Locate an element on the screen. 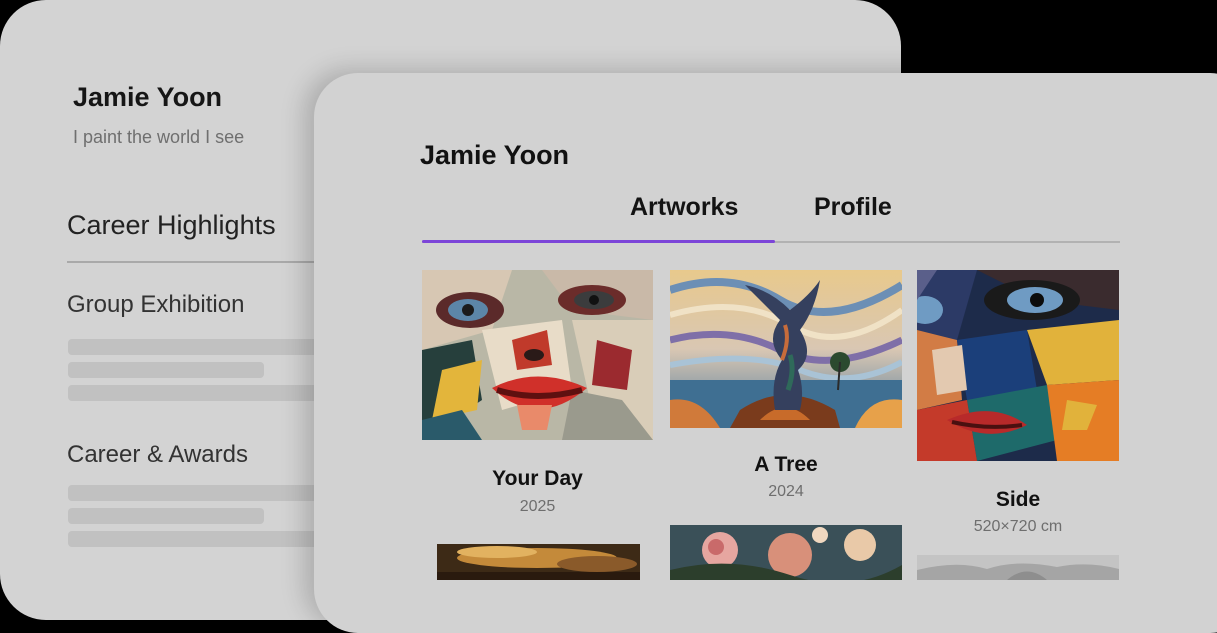 The height and width of the screenshot is (633, 1217). active-tab-indicator is located at coordinates (598, 241).